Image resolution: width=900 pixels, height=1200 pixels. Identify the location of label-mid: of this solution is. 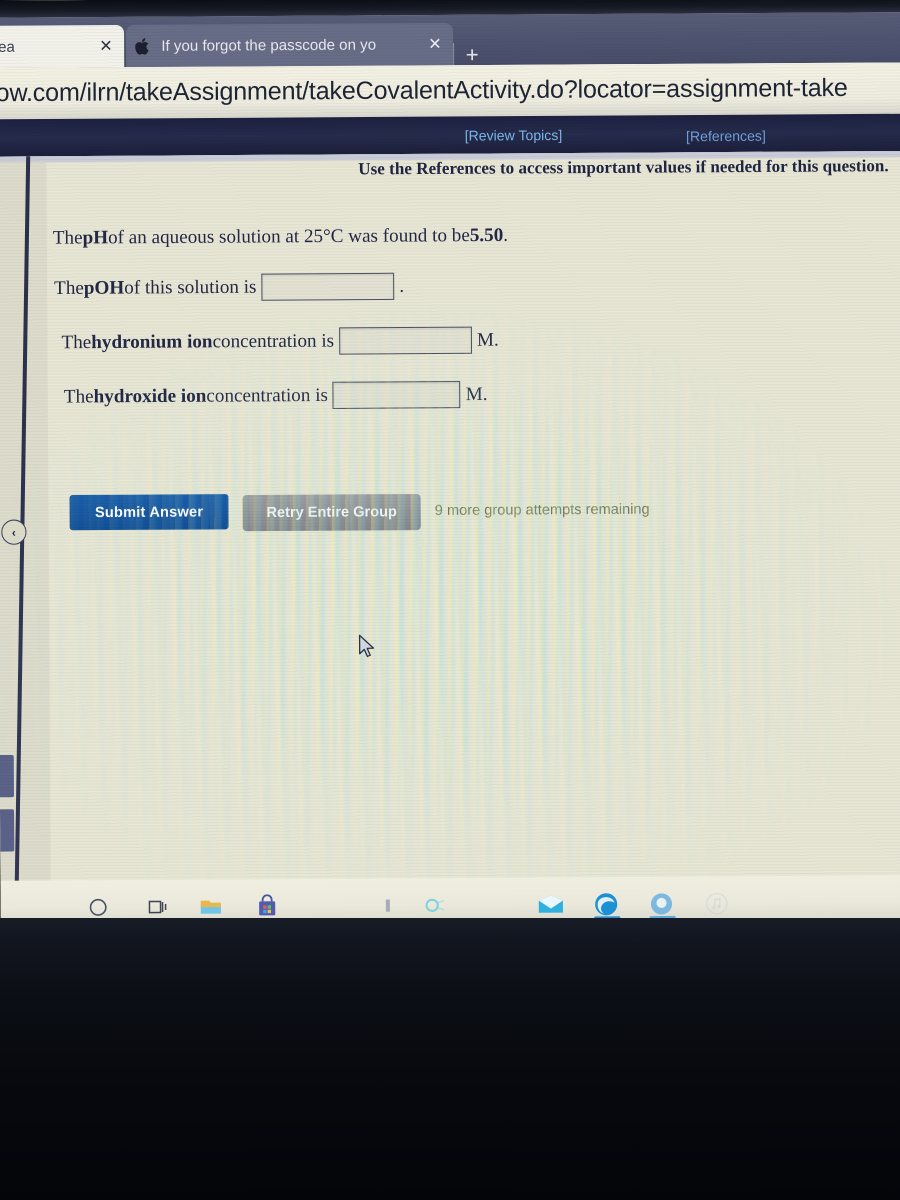
(190, 287).